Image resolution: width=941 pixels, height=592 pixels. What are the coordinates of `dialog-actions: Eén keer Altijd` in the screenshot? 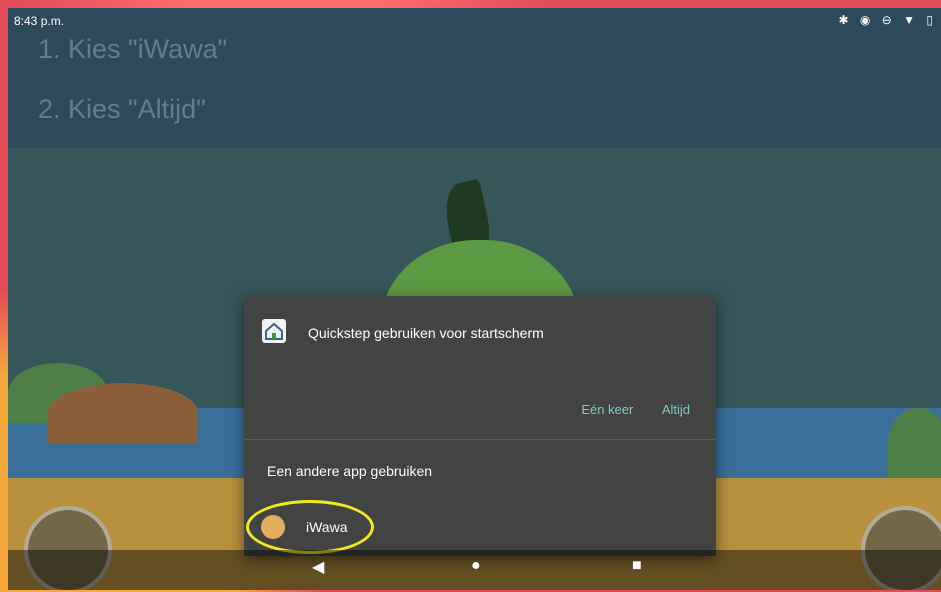 It's located at (623, 410).